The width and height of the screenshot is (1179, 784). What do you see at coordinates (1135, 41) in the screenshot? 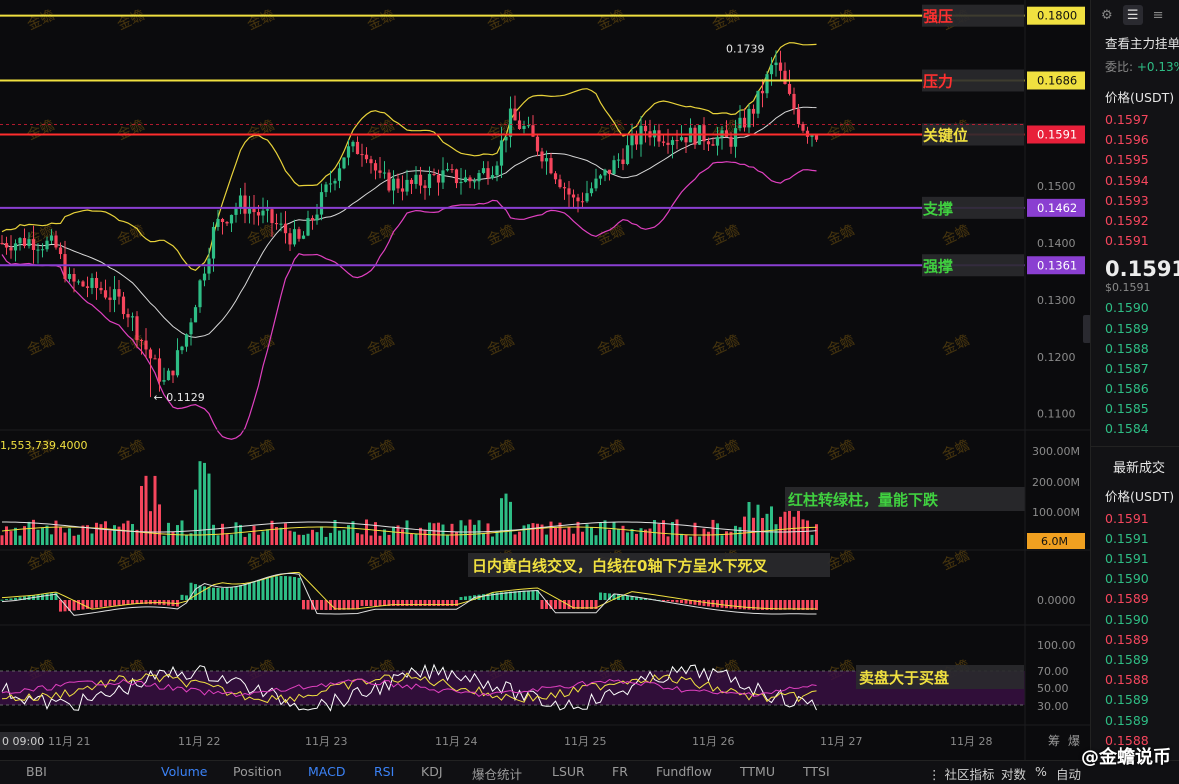
I see `order-book-title: 查看主力挂单` at bounding box center [1135, 41].